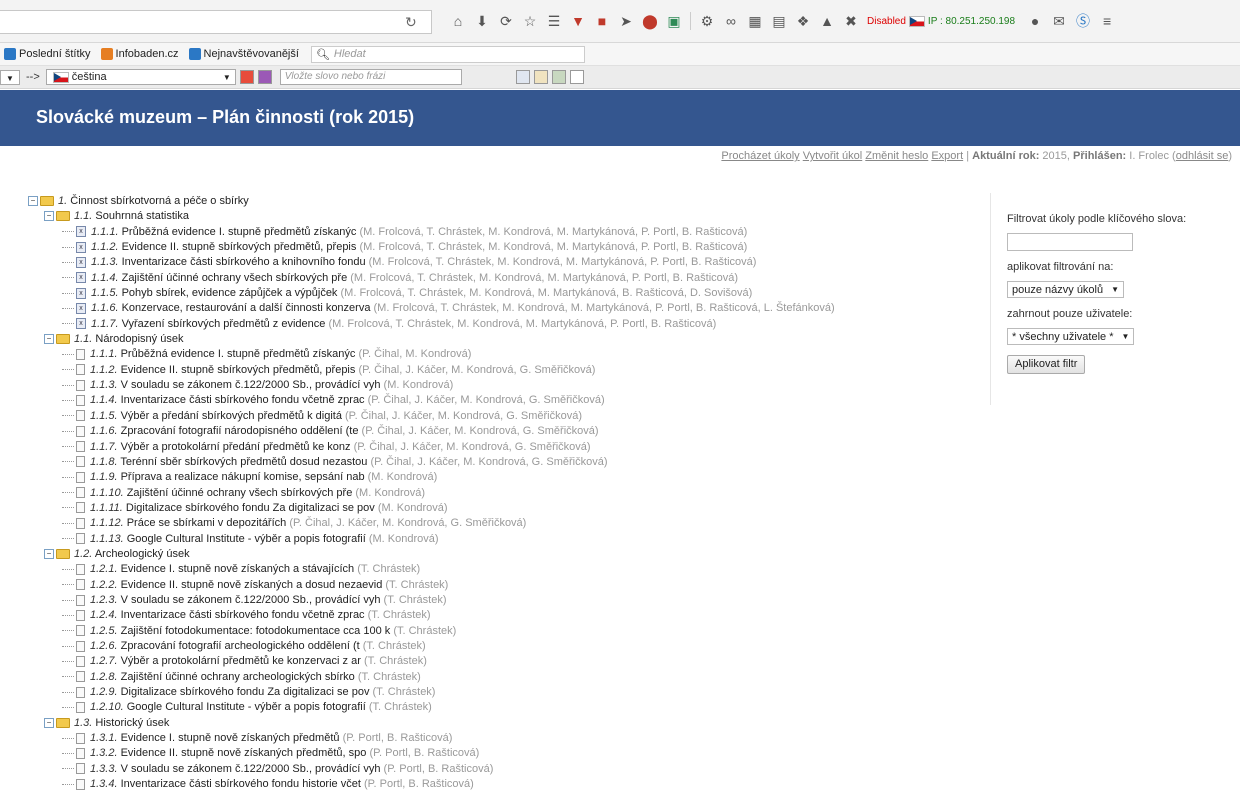 This screenshot has width=1240, height=792. I want to click on rocket-icon: ▲, so click(827, 21).